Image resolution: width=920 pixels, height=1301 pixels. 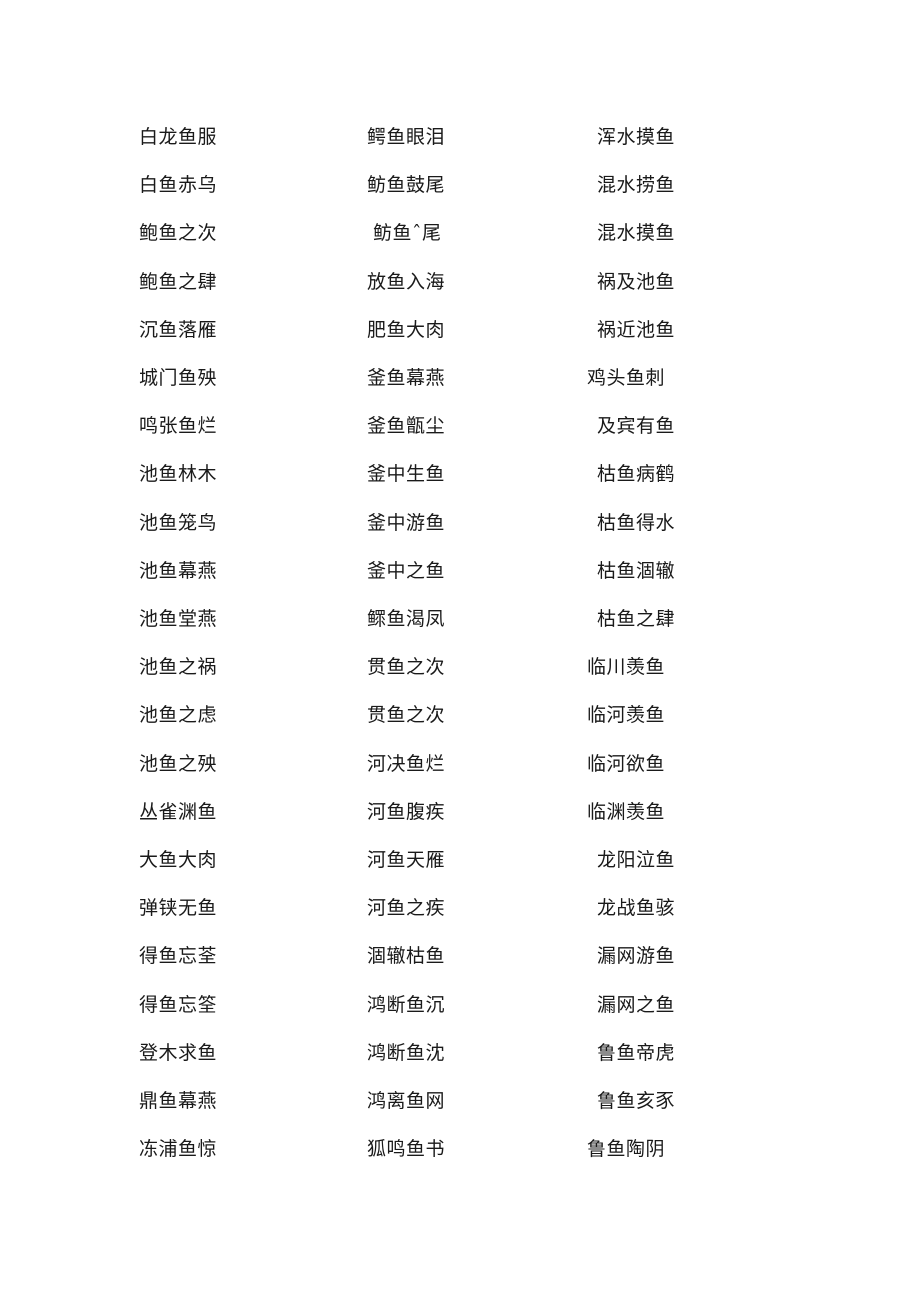 What do you see at coordinates (178, 1149) in the screenshot?
I see `idiom-cell: 冻浦鱼惊` at bounding box center [178, 1149].